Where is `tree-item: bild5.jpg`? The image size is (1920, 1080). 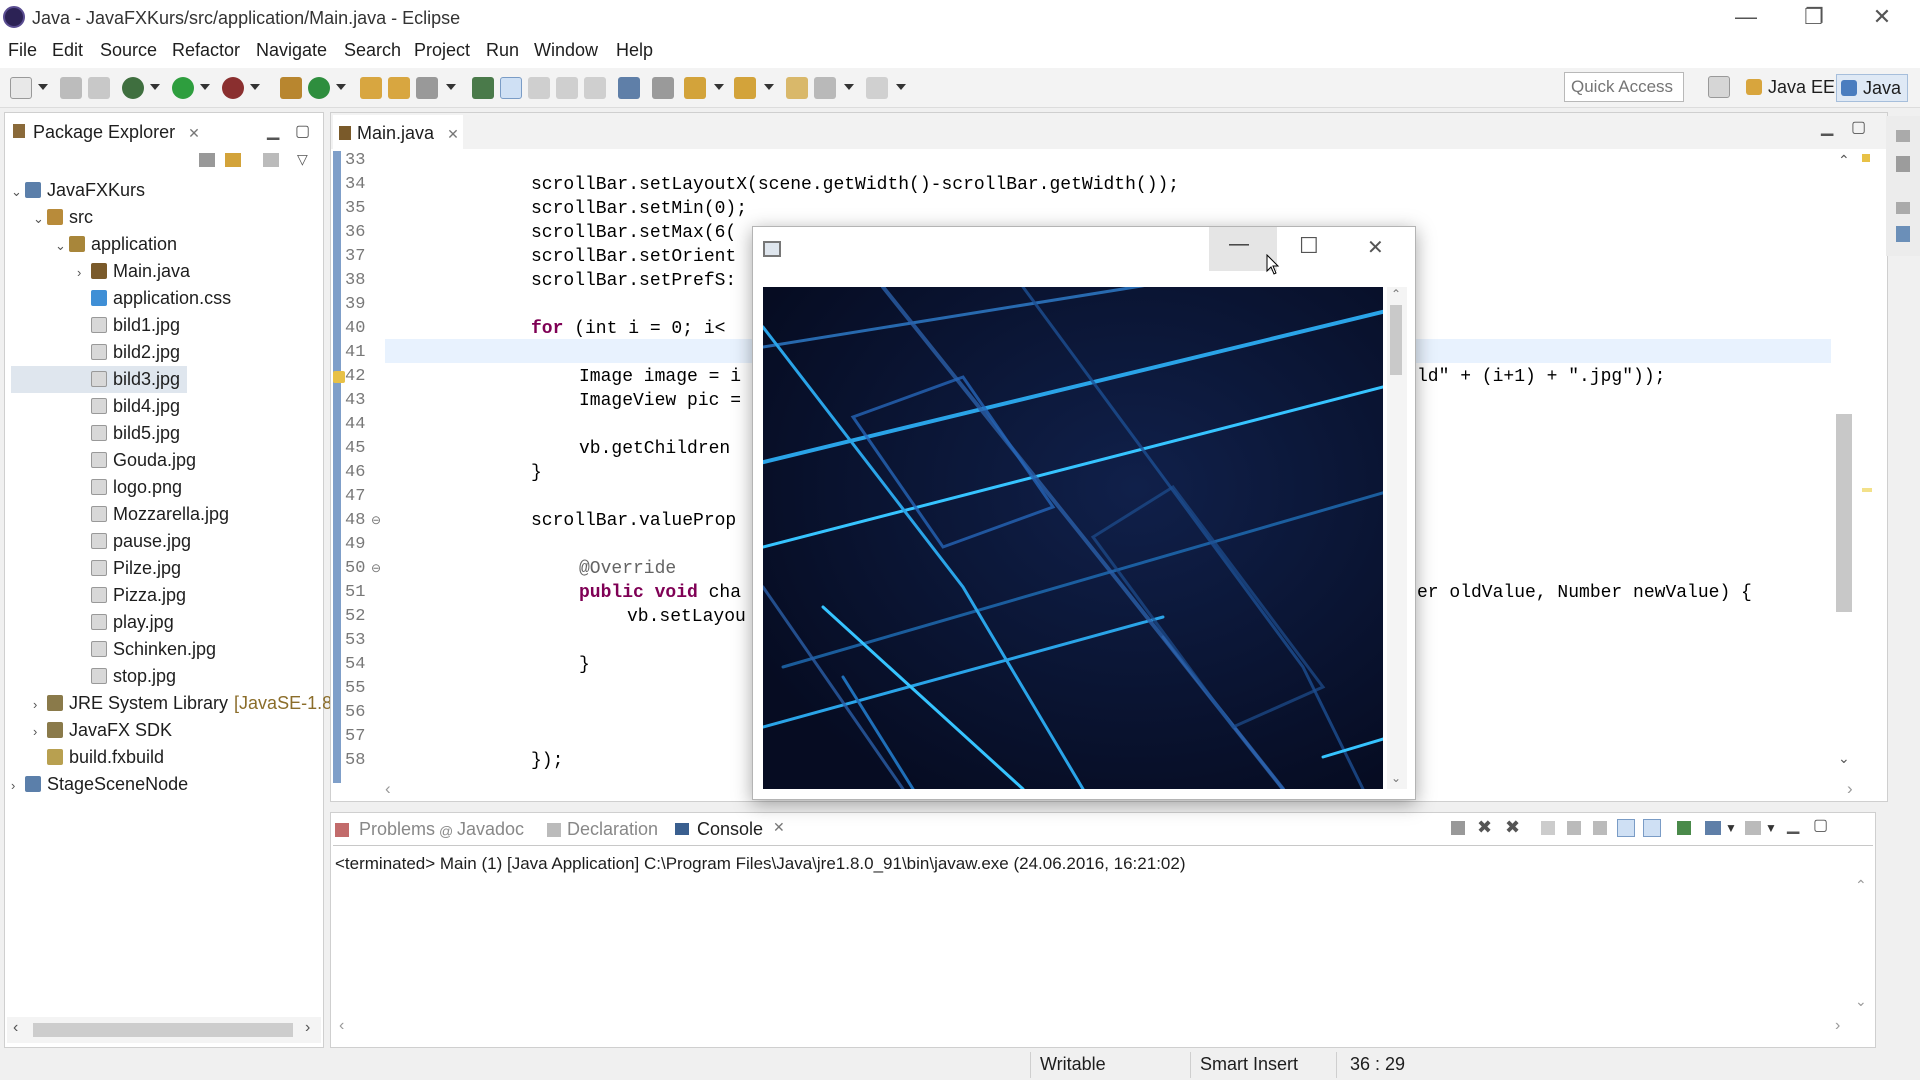
tree-item: bild5.jpg is located at coordinates (166, 433).